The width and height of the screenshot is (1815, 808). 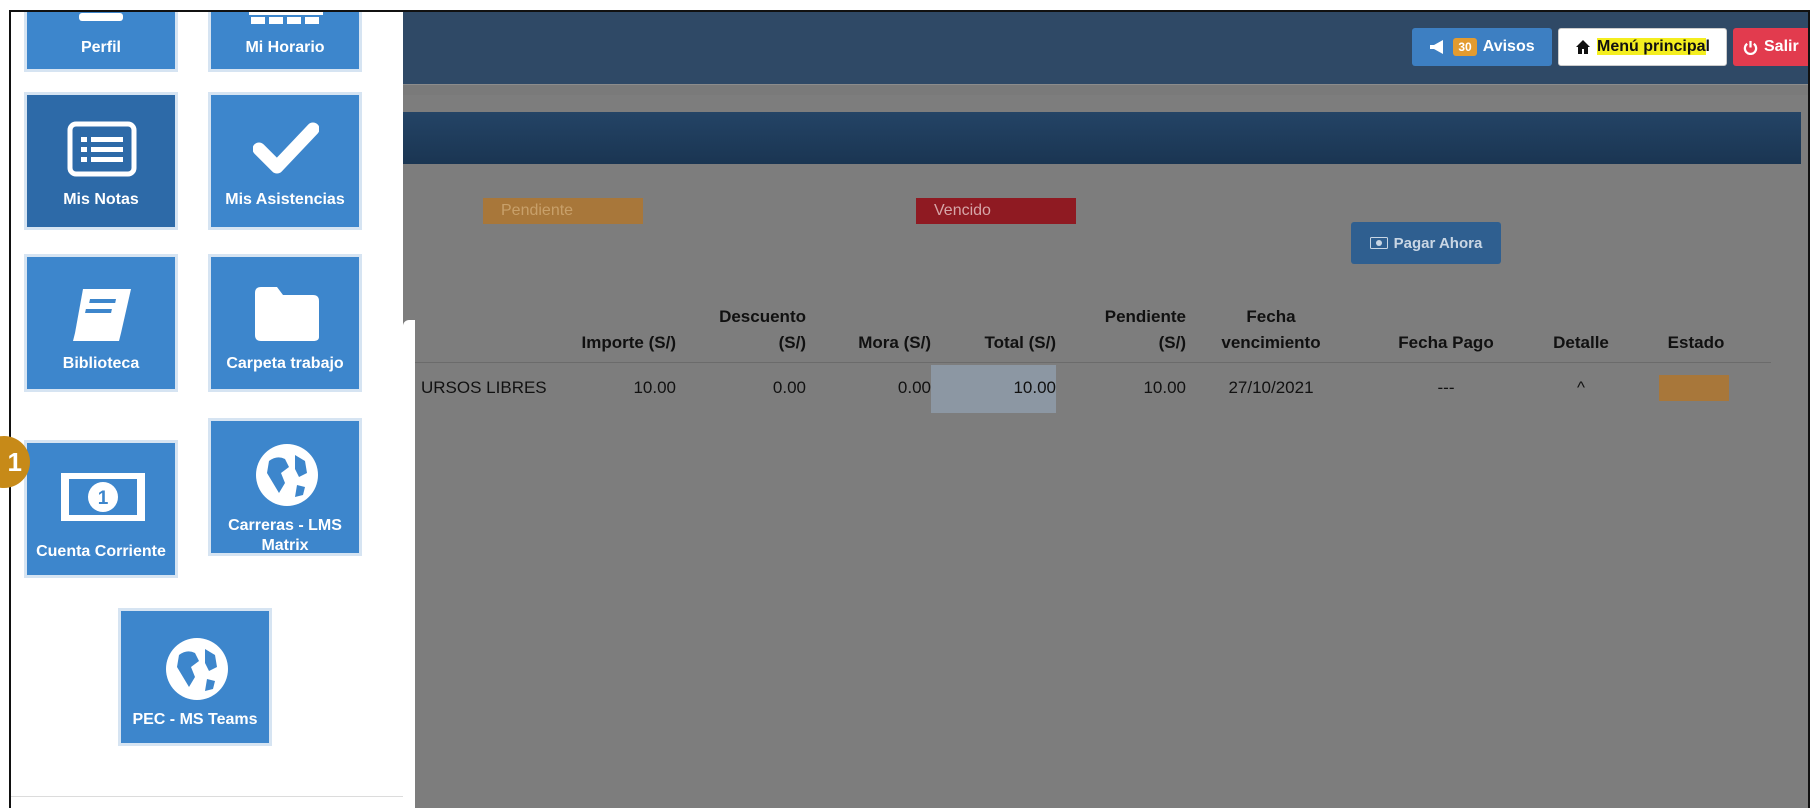 I want to click on cell-mora: 0.00, so click(x=914, y=387).